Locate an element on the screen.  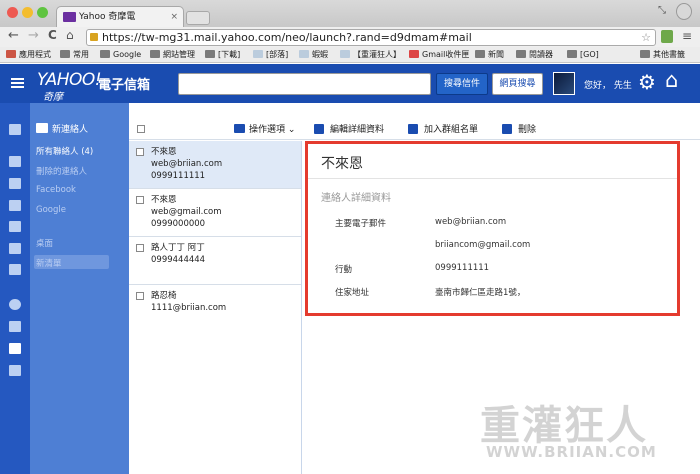
yahoo-logo-subtitle: 奇摩 is located at coordinates (53, 97).